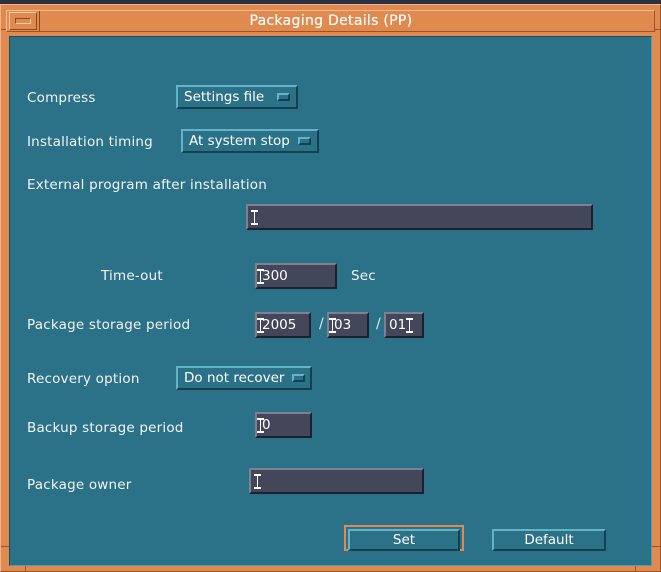 Image resolution: width=661 pixels, height=572 pixels. I want to click on backup-storage-period-input: 0, so click(283, 425).